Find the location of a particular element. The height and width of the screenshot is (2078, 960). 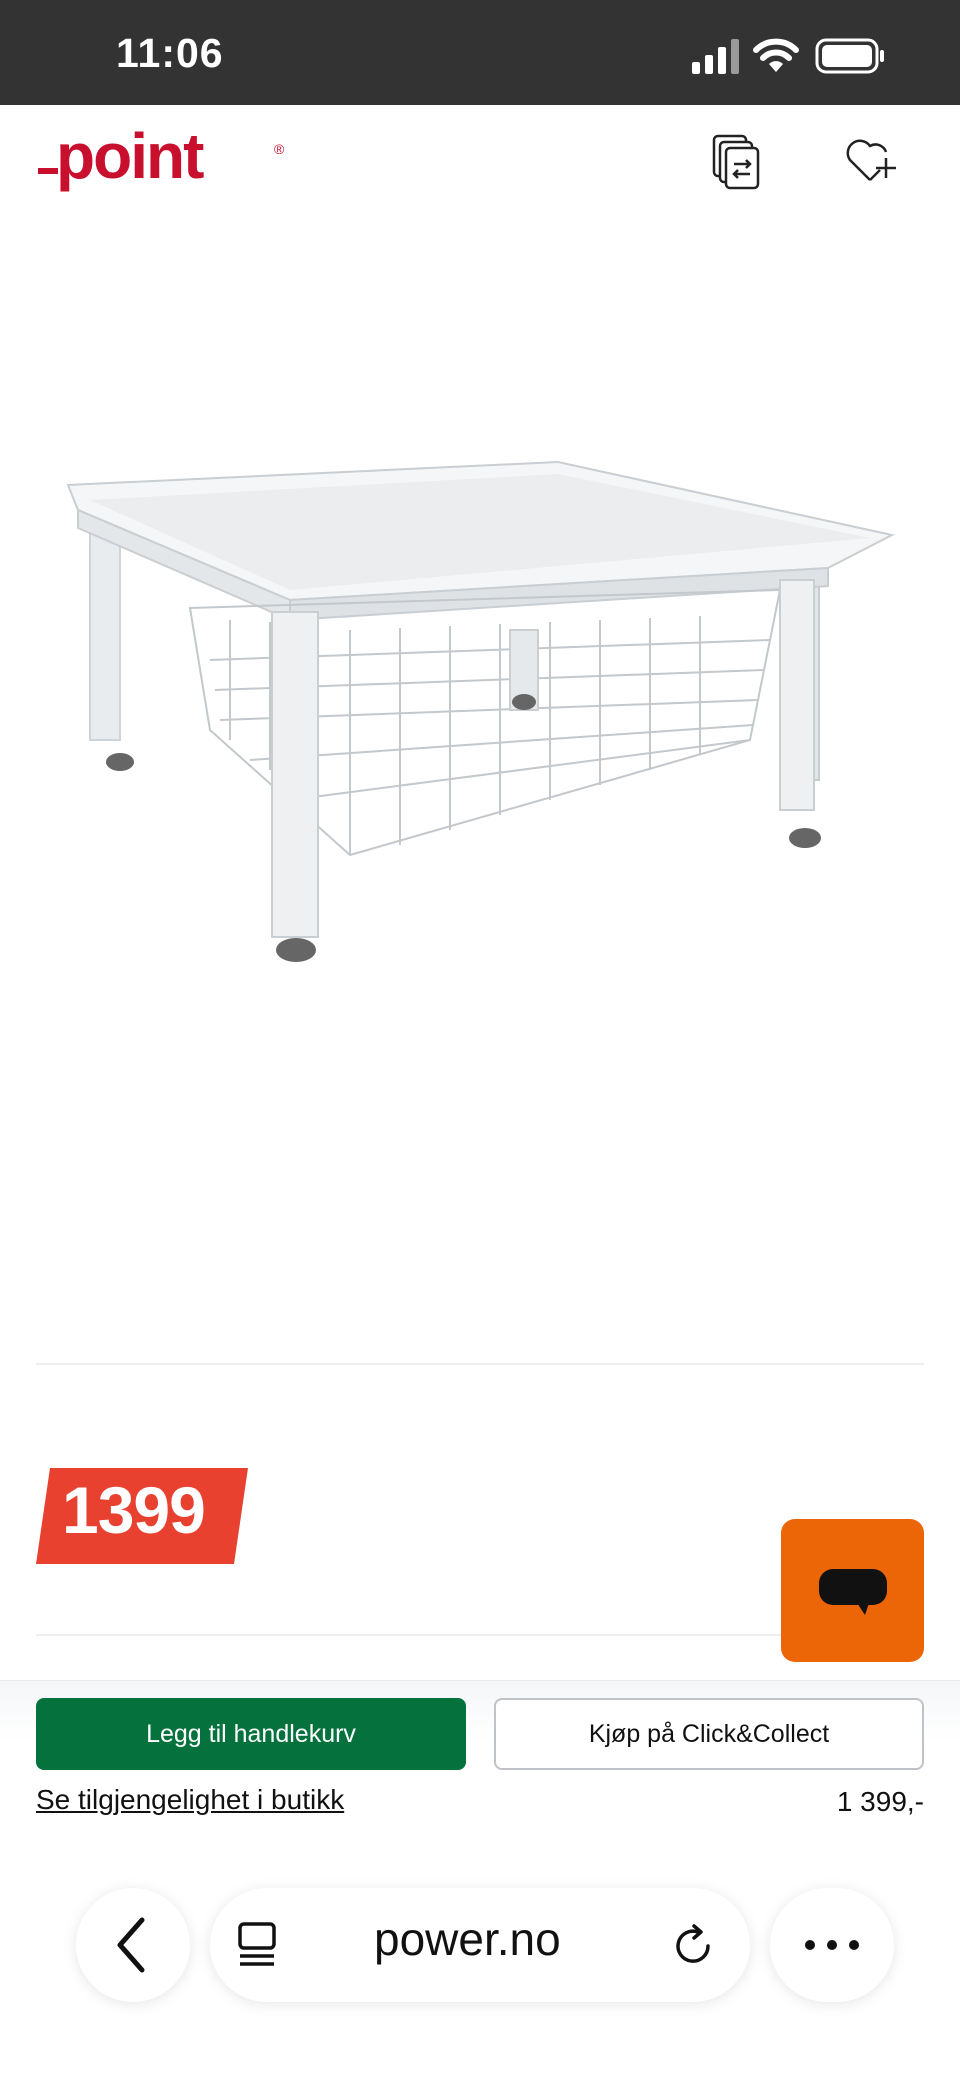

status-bar: 11:06 is located at coordinates (480, 52).